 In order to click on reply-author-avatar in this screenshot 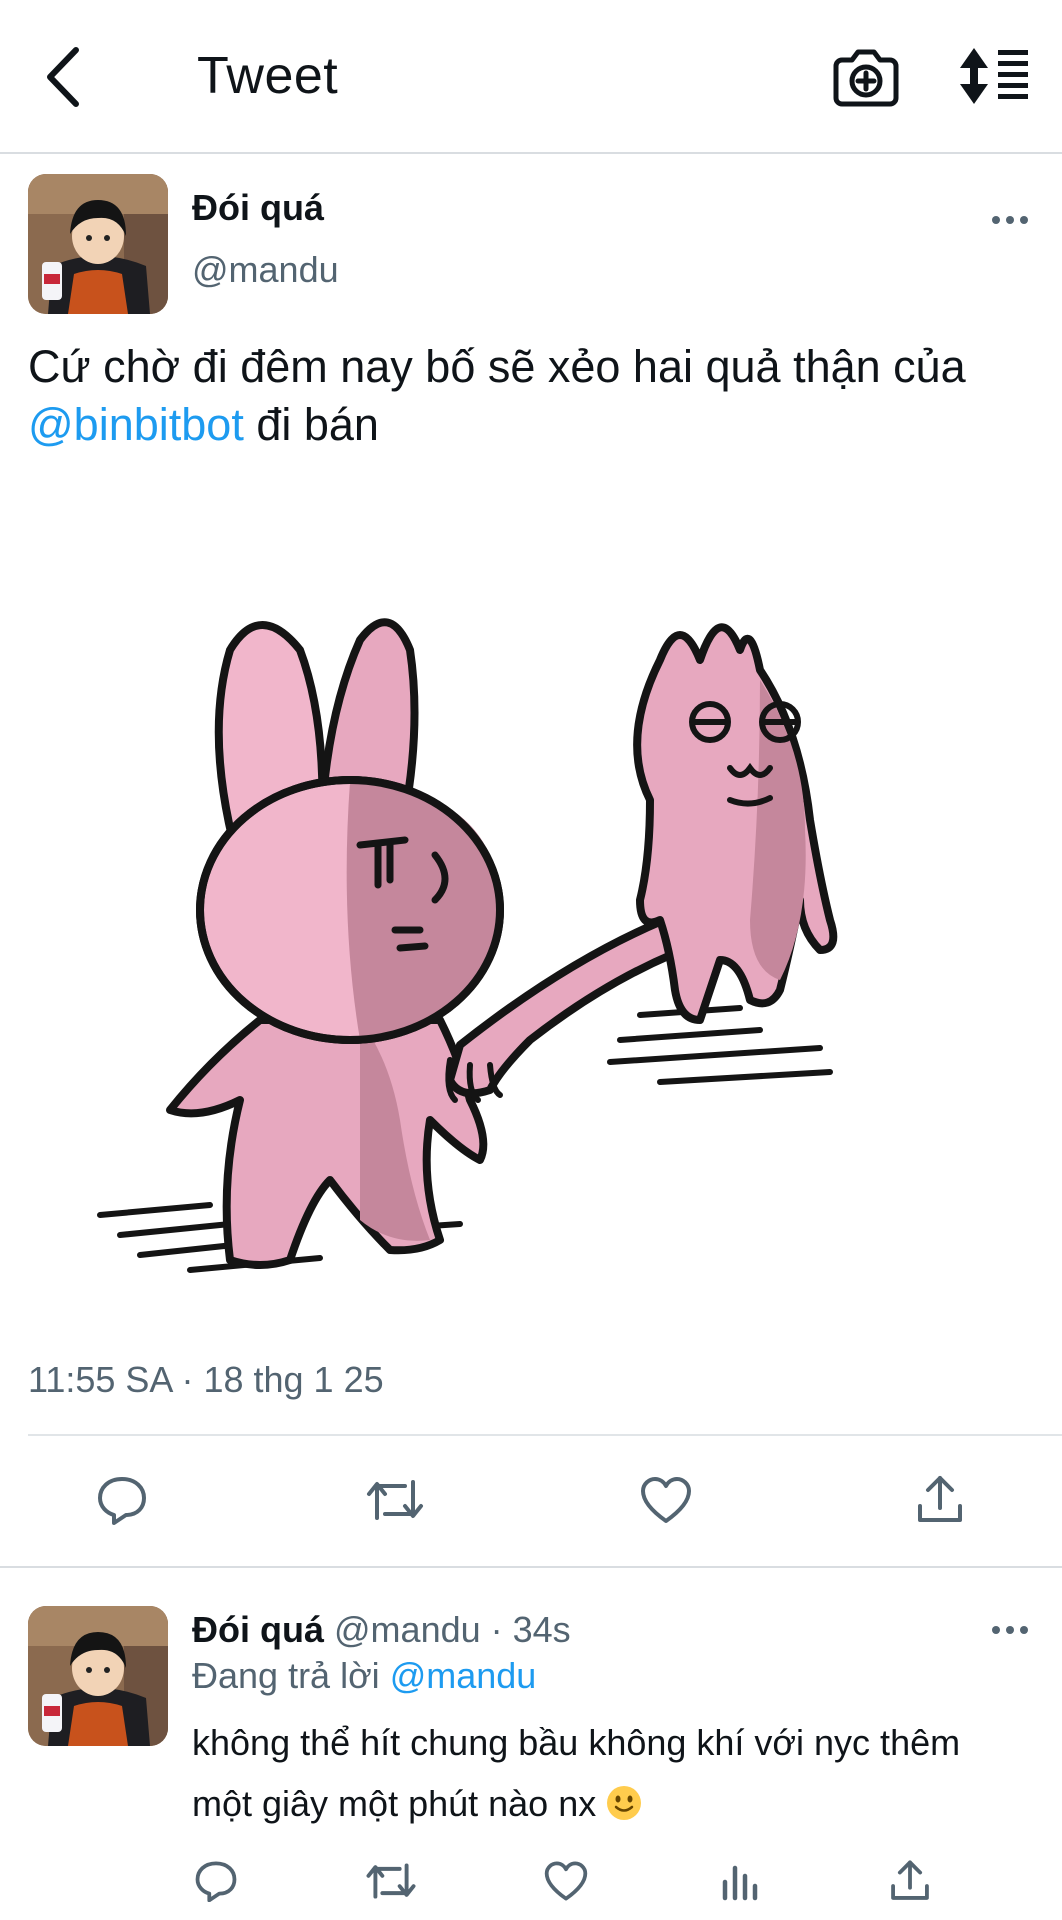, I will do `click(98, 1676)`.